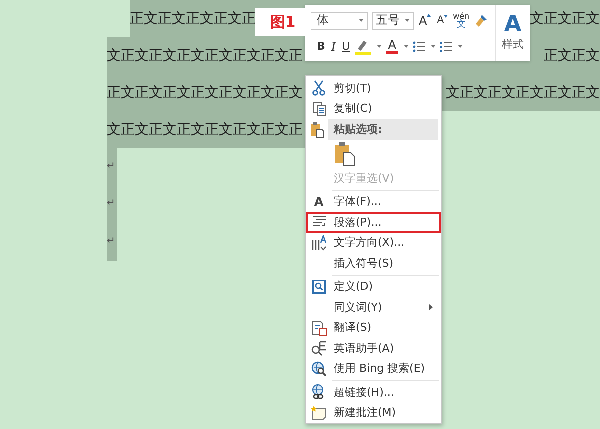 The width and height of the screenshot is (600, 429). What do you see at coordinates (392, 46) in the screenshot?
I see `font-color-button: A` at bounding box center [392, 46].